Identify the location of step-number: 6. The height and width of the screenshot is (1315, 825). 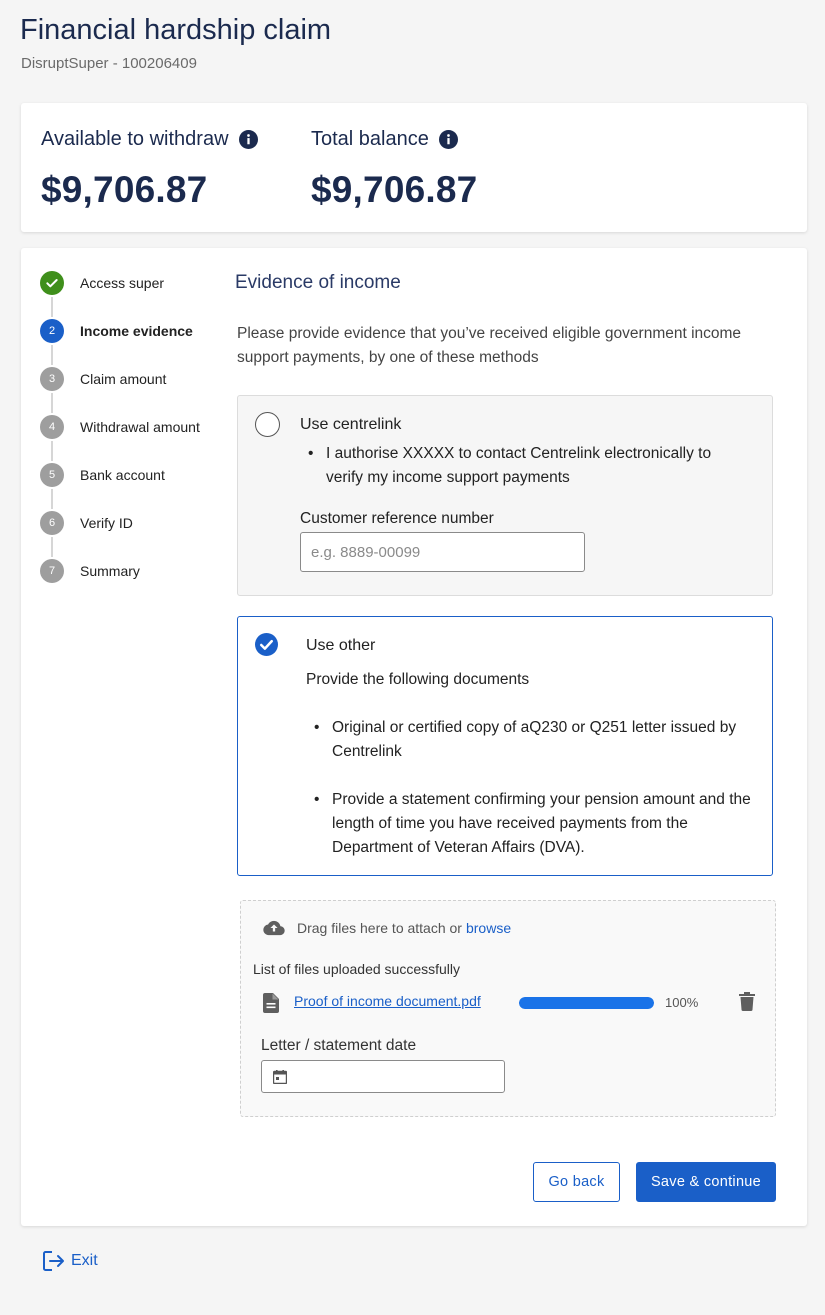
(52, 523).